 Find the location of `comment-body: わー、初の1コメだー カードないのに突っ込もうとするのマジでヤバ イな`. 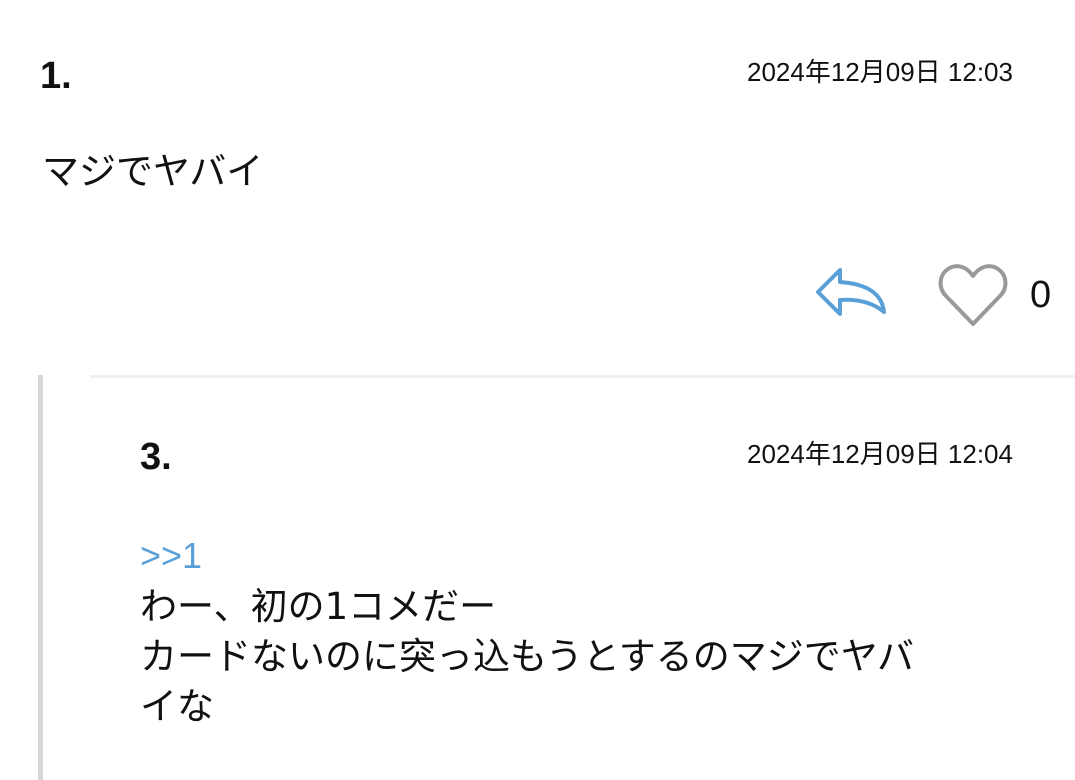

comment-body: わー、初の1コメだー カードないのに突っ込もうとするのマジでヤバ イな is located at coordinates (527, 656).